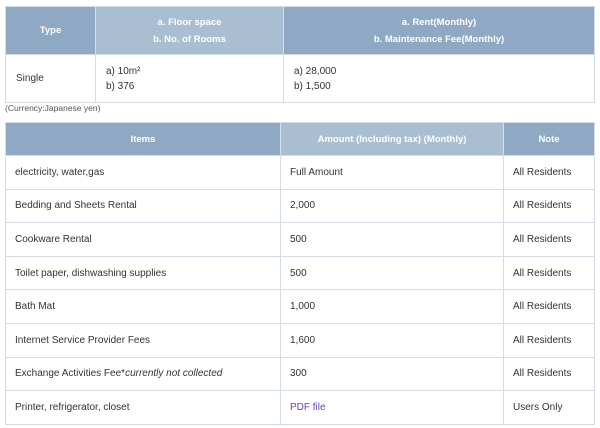 This screenshot has width=600, height=428. Describe the element at coordinates (392, 206) in the screenshot. I see `amount-cell: 2,000` at that location.